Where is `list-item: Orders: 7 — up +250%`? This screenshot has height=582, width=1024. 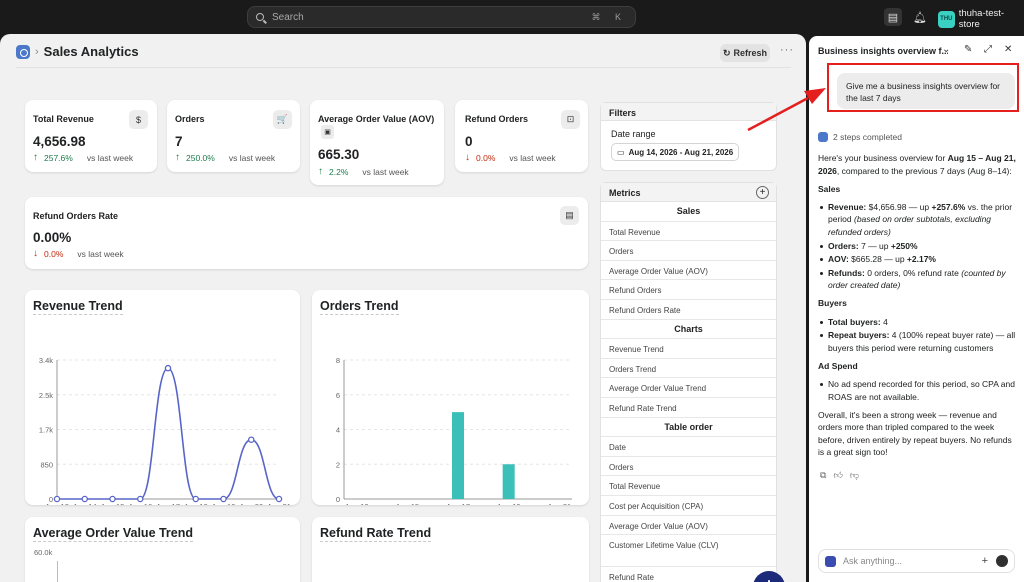 list-item: Orders: 7 — up +250% is located at coordinates (919, 246).